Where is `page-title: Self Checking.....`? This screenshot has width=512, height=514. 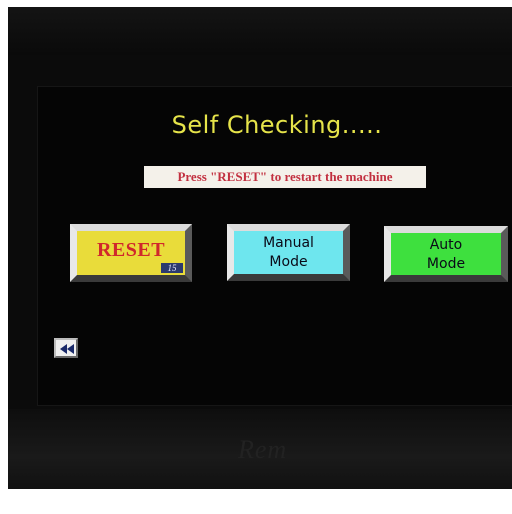
page-title: Self Checking..... is located at coordinates (277, 125).